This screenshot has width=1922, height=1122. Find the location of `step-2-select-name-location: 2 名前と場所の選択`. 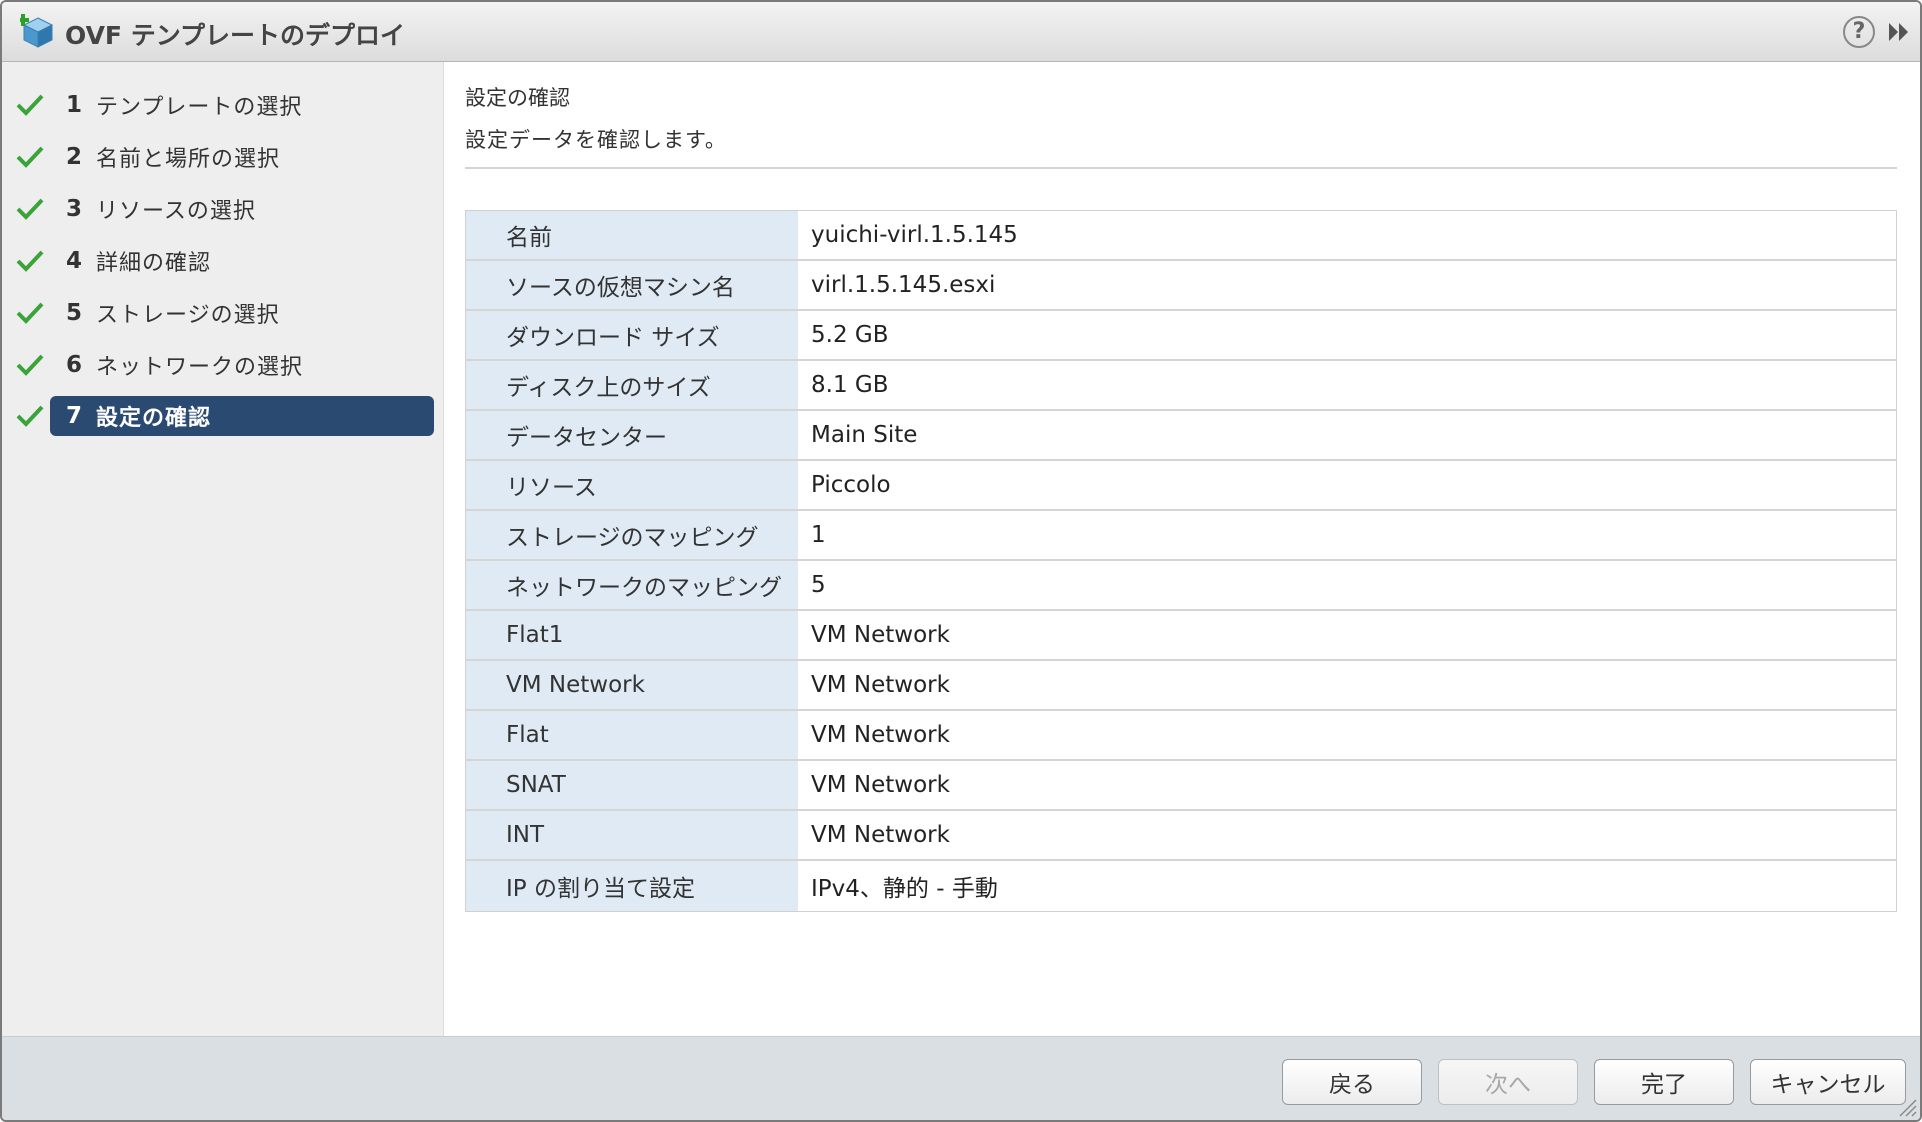

step-2-select-name-location: 2 名前と場所の選択 is located at coordinates (223, 157).